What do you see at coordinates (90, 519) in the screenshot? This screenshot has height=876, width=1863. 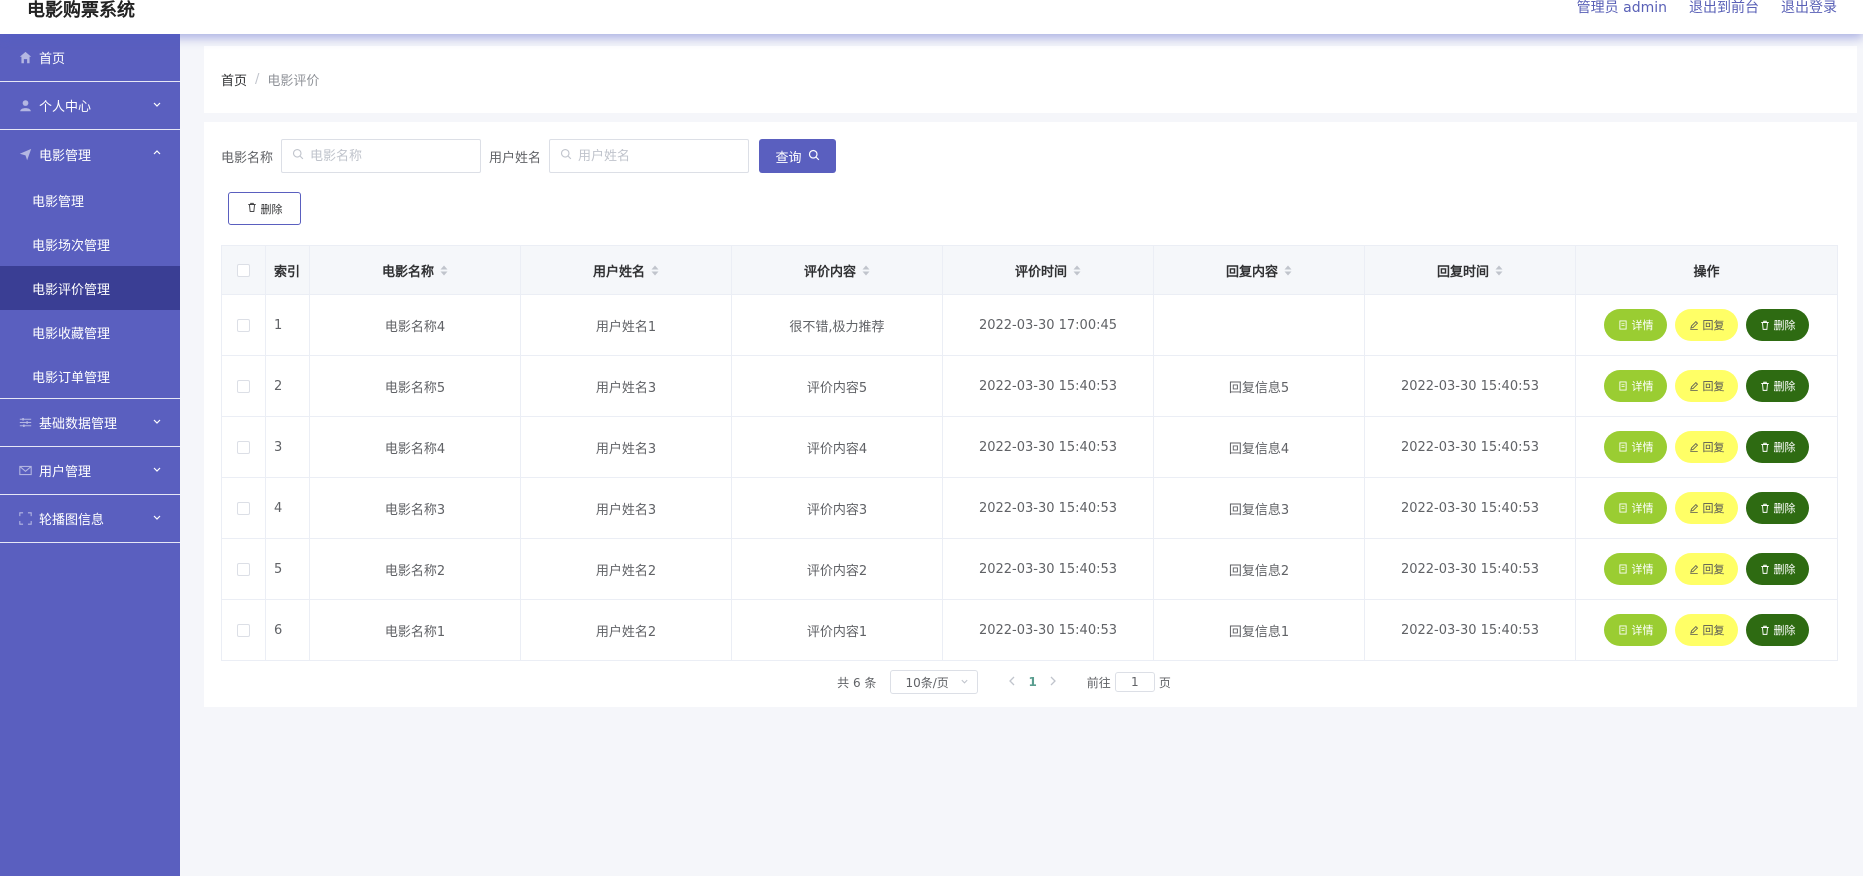 I see `sidebar-item-carousel: 轮播图信息` at bounding box center [90, 519].